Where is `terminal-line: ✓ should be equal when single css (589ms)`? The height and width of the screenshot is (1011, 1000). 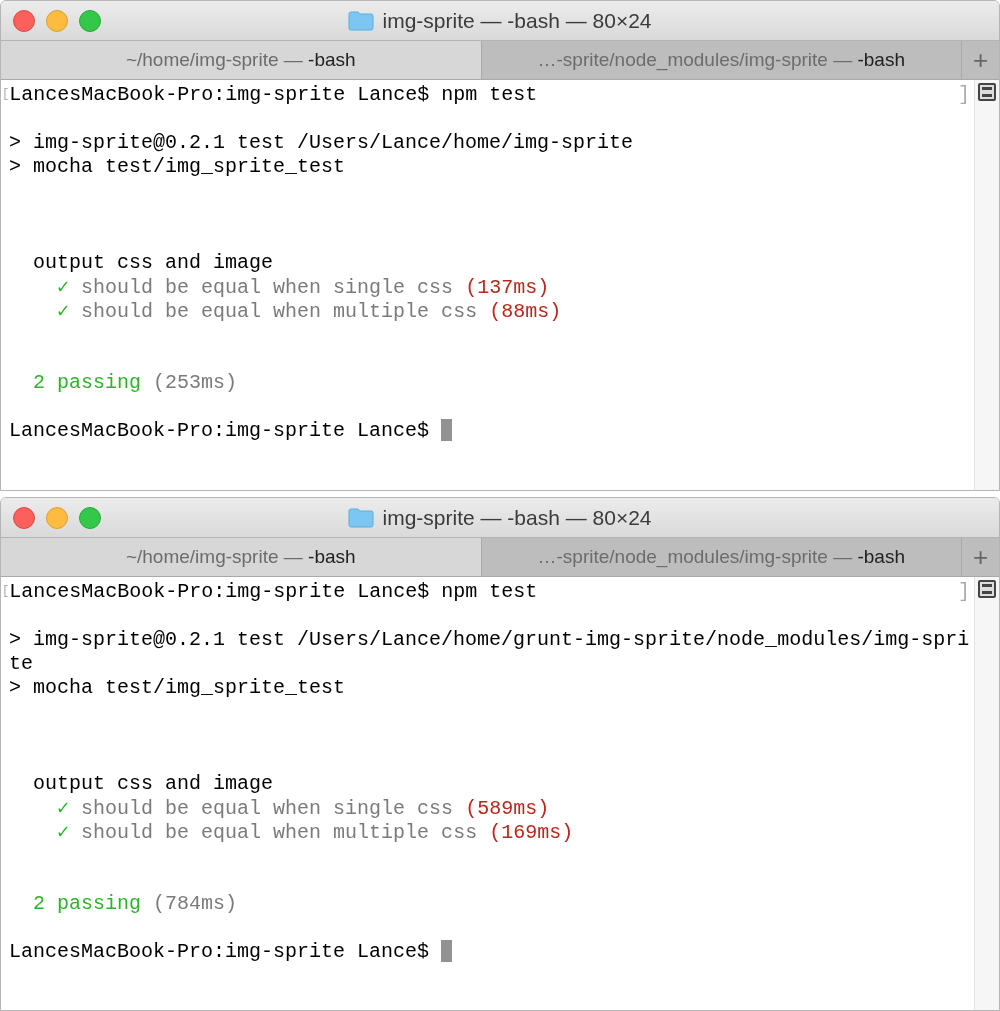 terminal-line: ✓ should be equal when single css (589ms) is located at coordinates (303, 807).